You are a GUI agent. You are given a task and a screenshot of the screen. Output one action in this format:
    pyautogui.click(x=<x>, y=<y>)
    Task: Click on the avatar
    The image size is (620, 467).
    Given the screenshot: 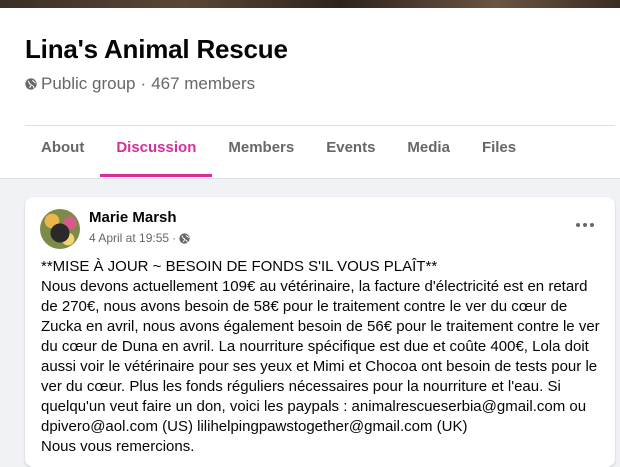 What is the action you would take?
    pyautogui.click(x=60, y=229)
    